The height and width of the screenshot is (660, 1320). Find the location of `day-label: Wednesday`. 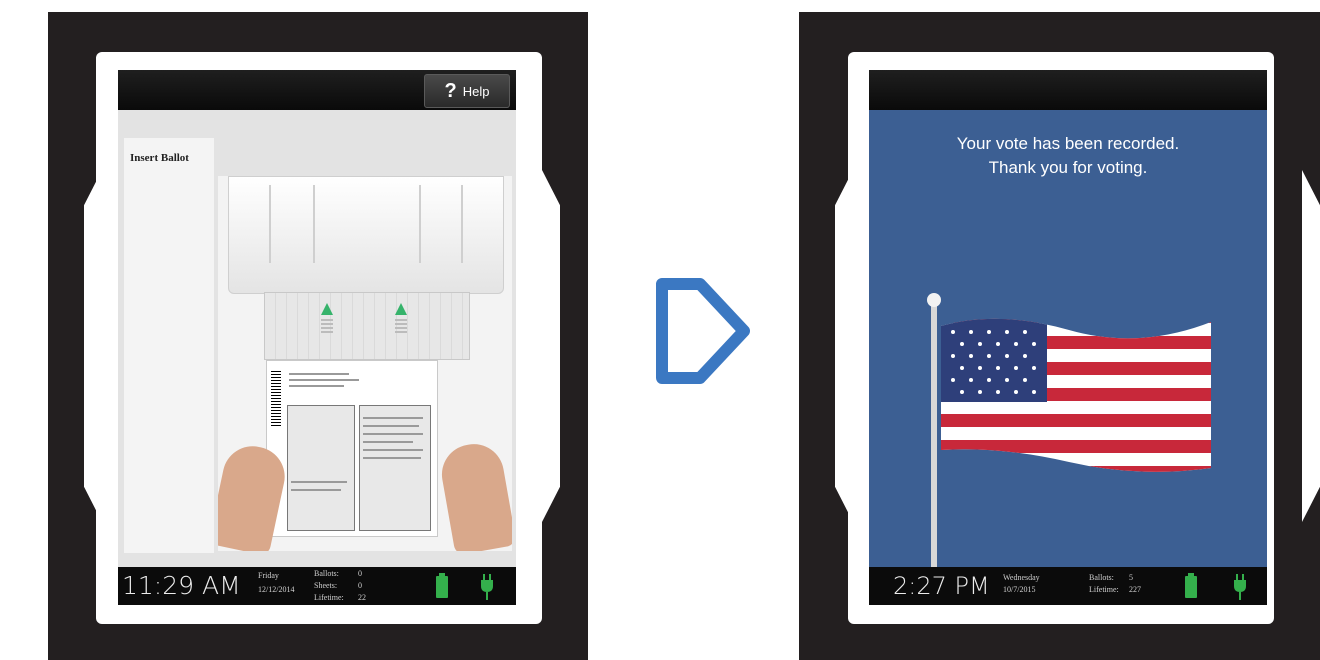

day-label: Wednesday is located at coordinates (1021, 577).